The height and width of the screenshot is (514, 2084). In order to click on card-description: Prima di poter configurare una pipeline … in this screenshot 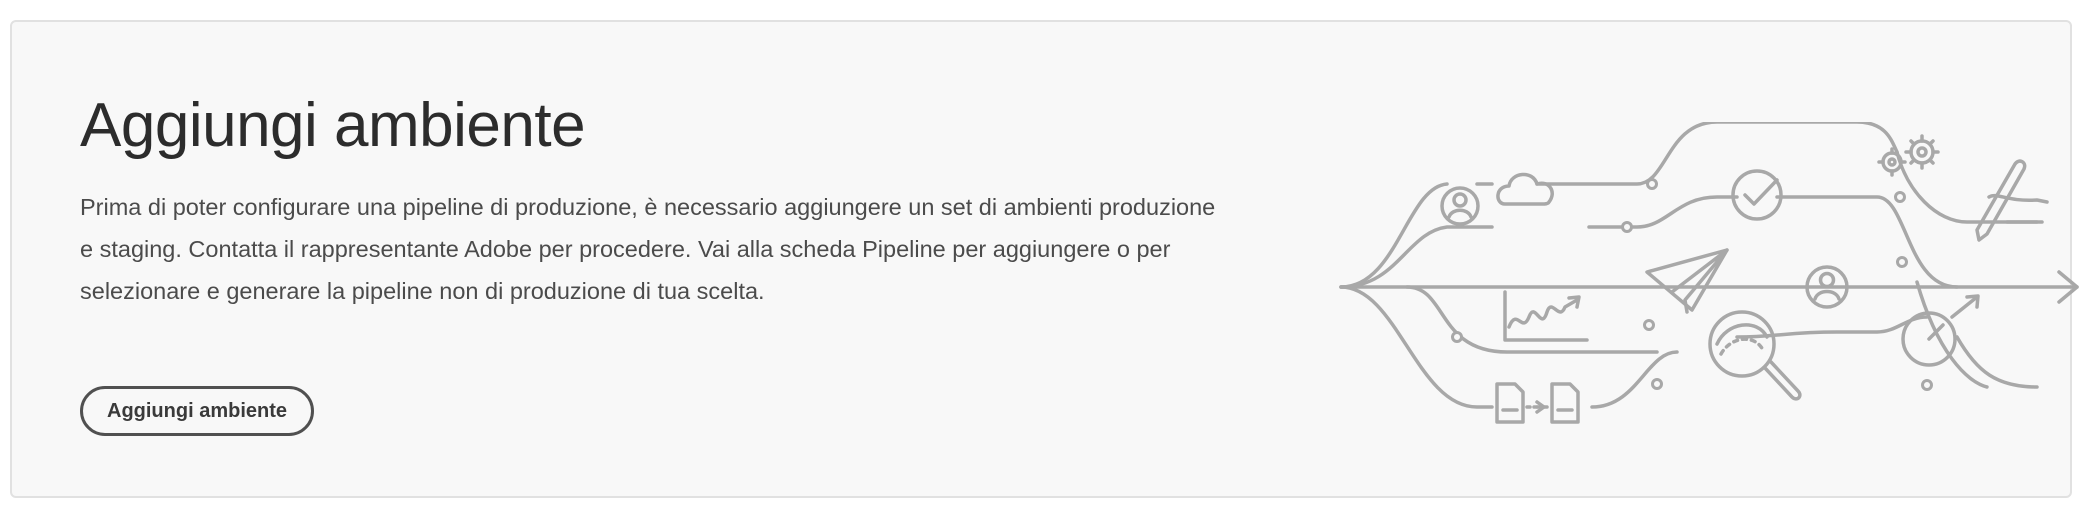, I will do `click(648, 249)`.